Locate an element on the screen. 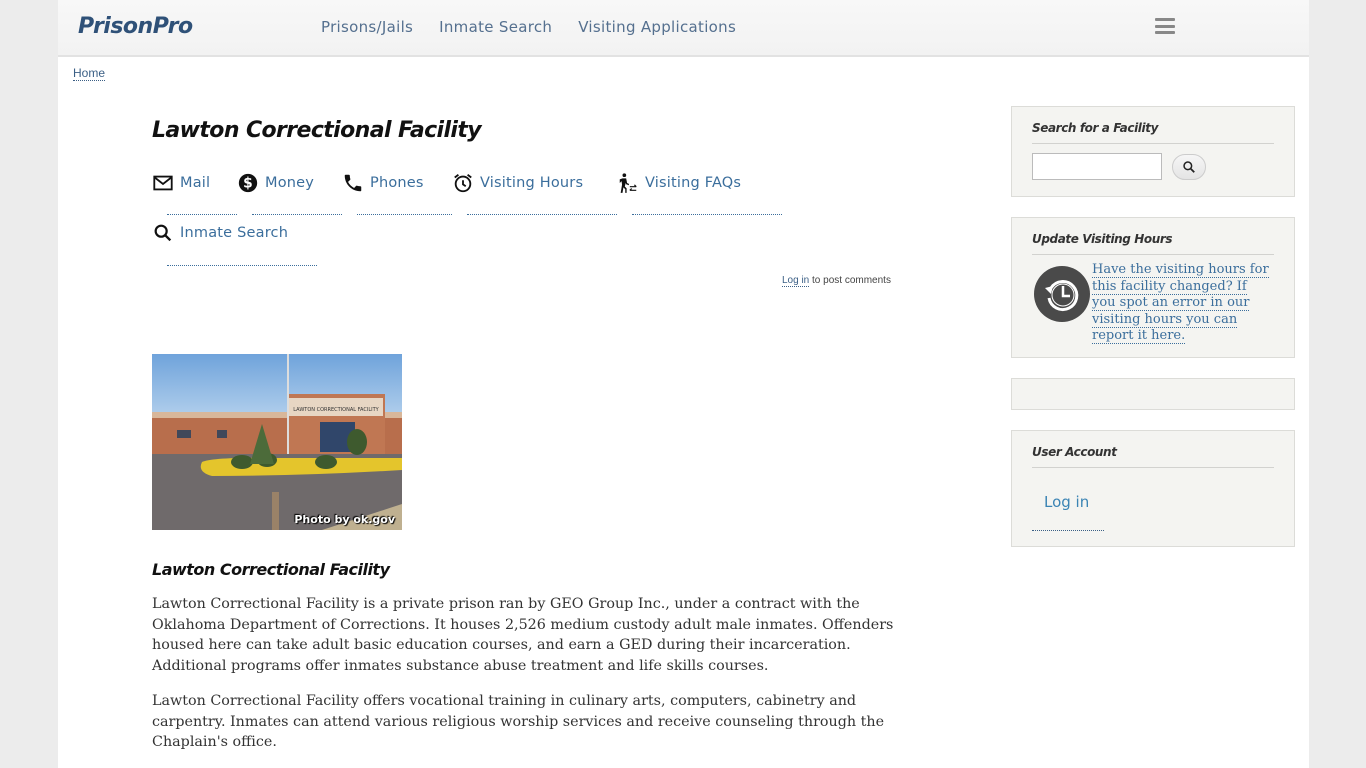 The width and height of the screenshot is (1366, 768). breadcrumb-home: Home is located at coordinates (89, 73).